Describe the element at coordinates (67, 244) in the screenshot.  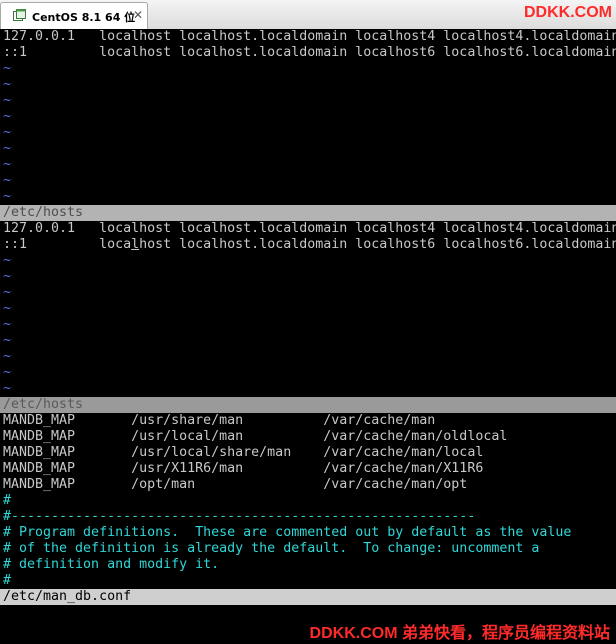
I see `line-text-before-cursor: ::1 loca` at that location.